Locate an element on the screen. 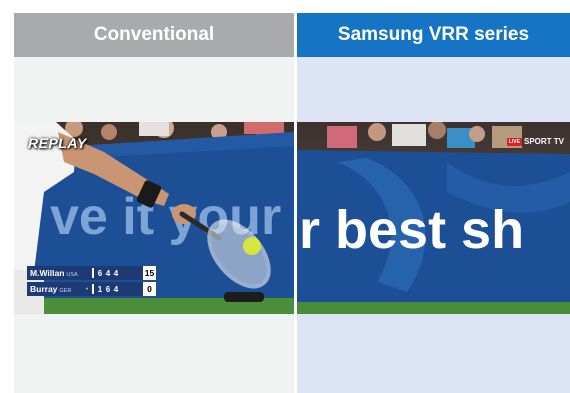 Image resolution: width=570 pixels, height=393 pixels. live-channel-badge: LIVE SPORT TV is located at coordinates (535, 141).